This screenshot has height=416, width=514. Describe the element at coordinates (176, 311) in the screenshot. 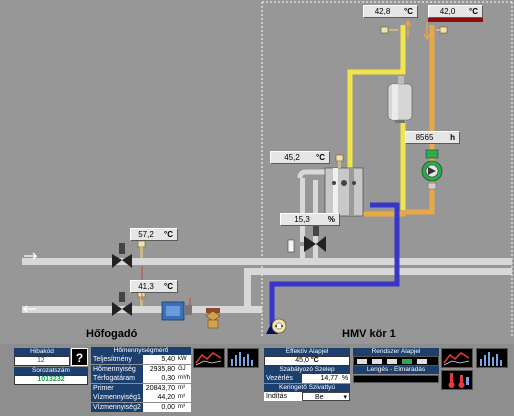

I see `flow-meter-icon` at that location.